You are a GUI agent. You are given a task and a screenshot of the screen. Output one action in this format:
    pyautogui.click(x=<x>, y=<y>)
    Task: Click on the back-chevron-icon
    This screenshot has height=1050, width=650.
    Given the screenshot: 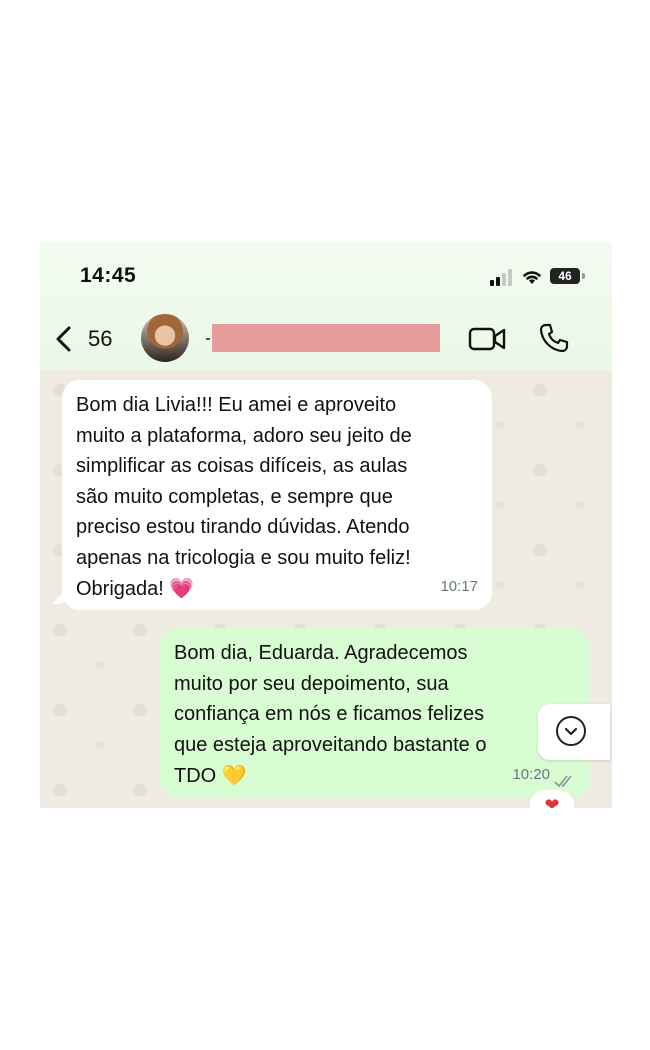 What is the action you would take?
    pyautogui.click(x=63, y=339)
    